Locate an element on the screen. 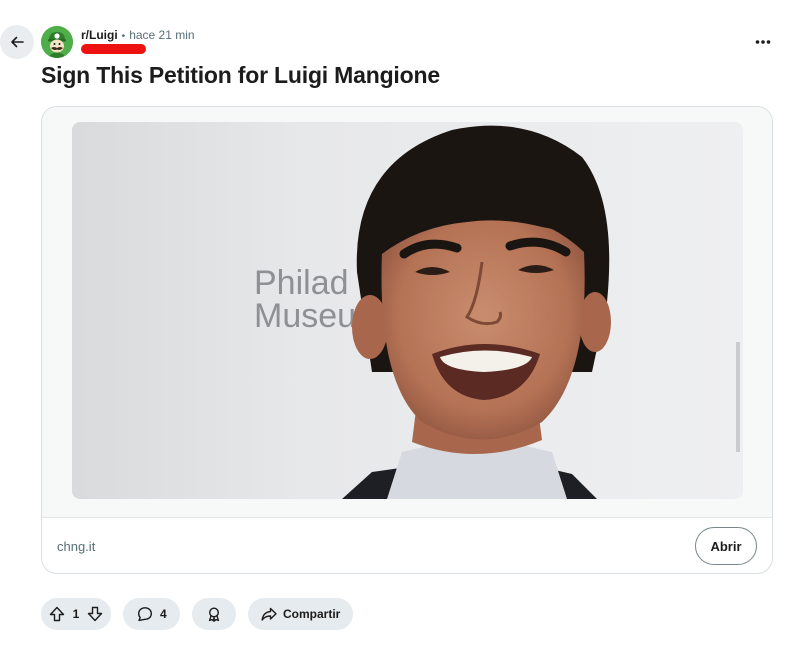  vote-control: 1 is located at coordinates (76, 614).